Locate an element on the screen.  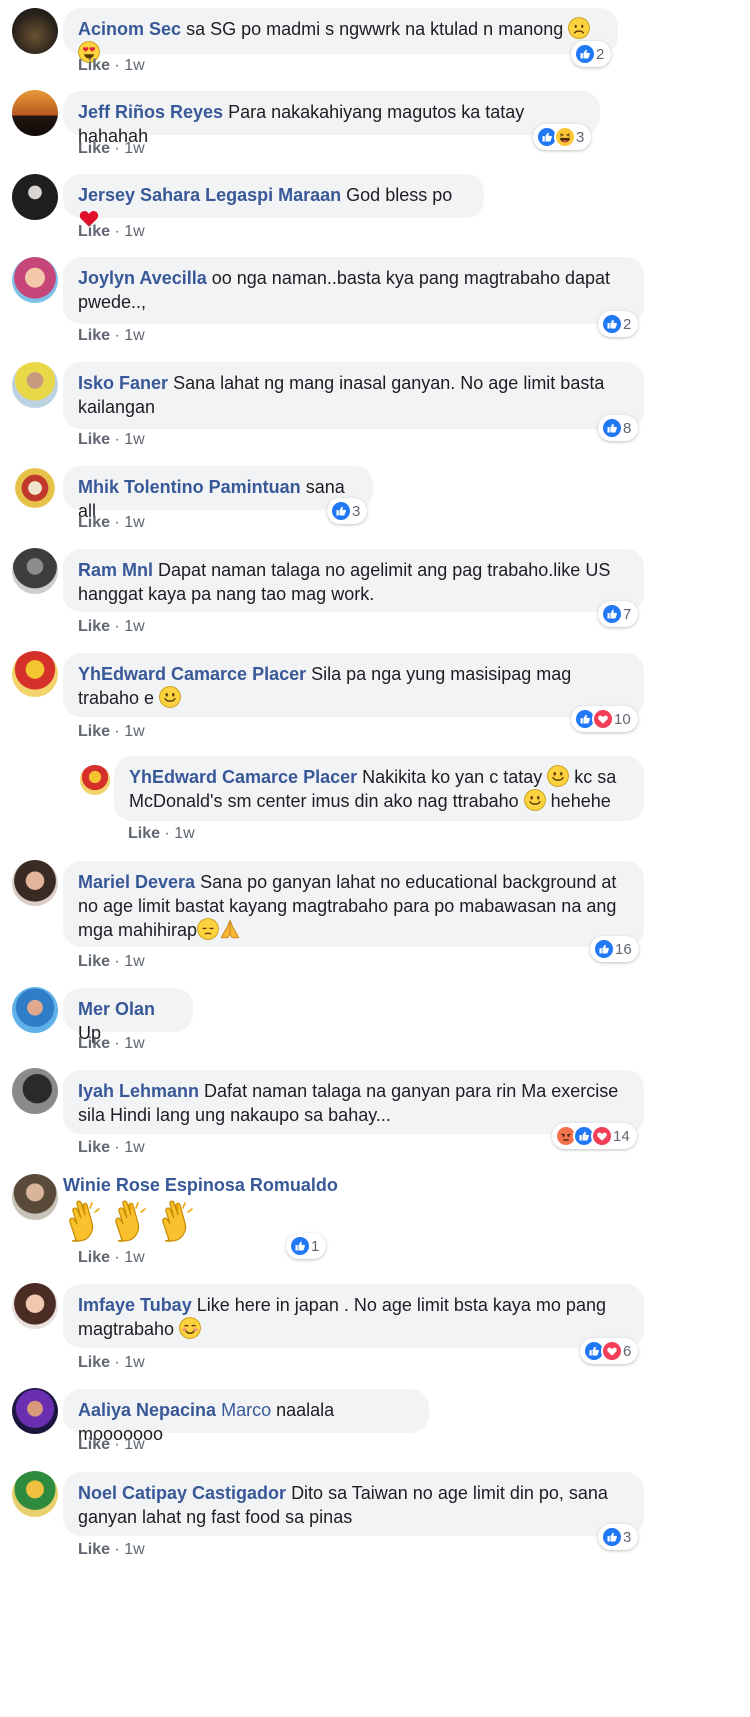
commenter-name: Noel Catipay Castigador is located at coordinates (182, 1493).